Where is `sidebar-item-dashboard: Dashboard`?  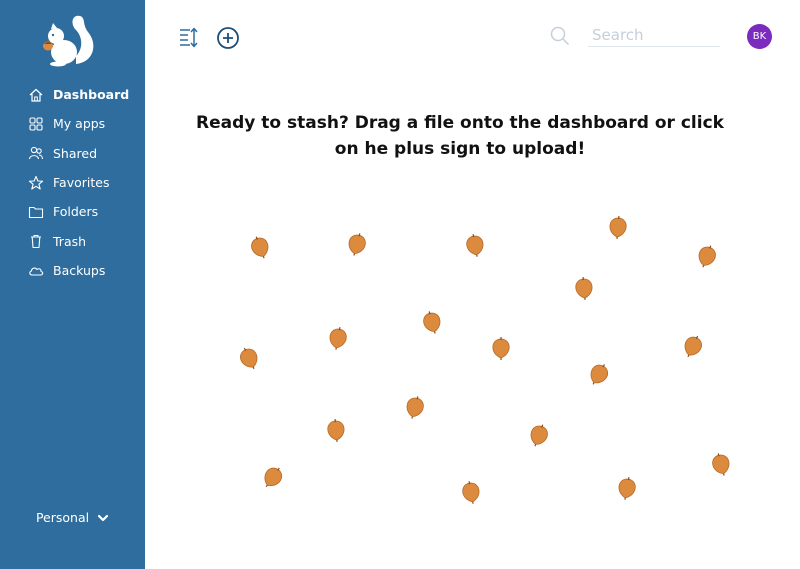 sidebar-item-dashboard: Dashboard is located at coordinates (72, 94).